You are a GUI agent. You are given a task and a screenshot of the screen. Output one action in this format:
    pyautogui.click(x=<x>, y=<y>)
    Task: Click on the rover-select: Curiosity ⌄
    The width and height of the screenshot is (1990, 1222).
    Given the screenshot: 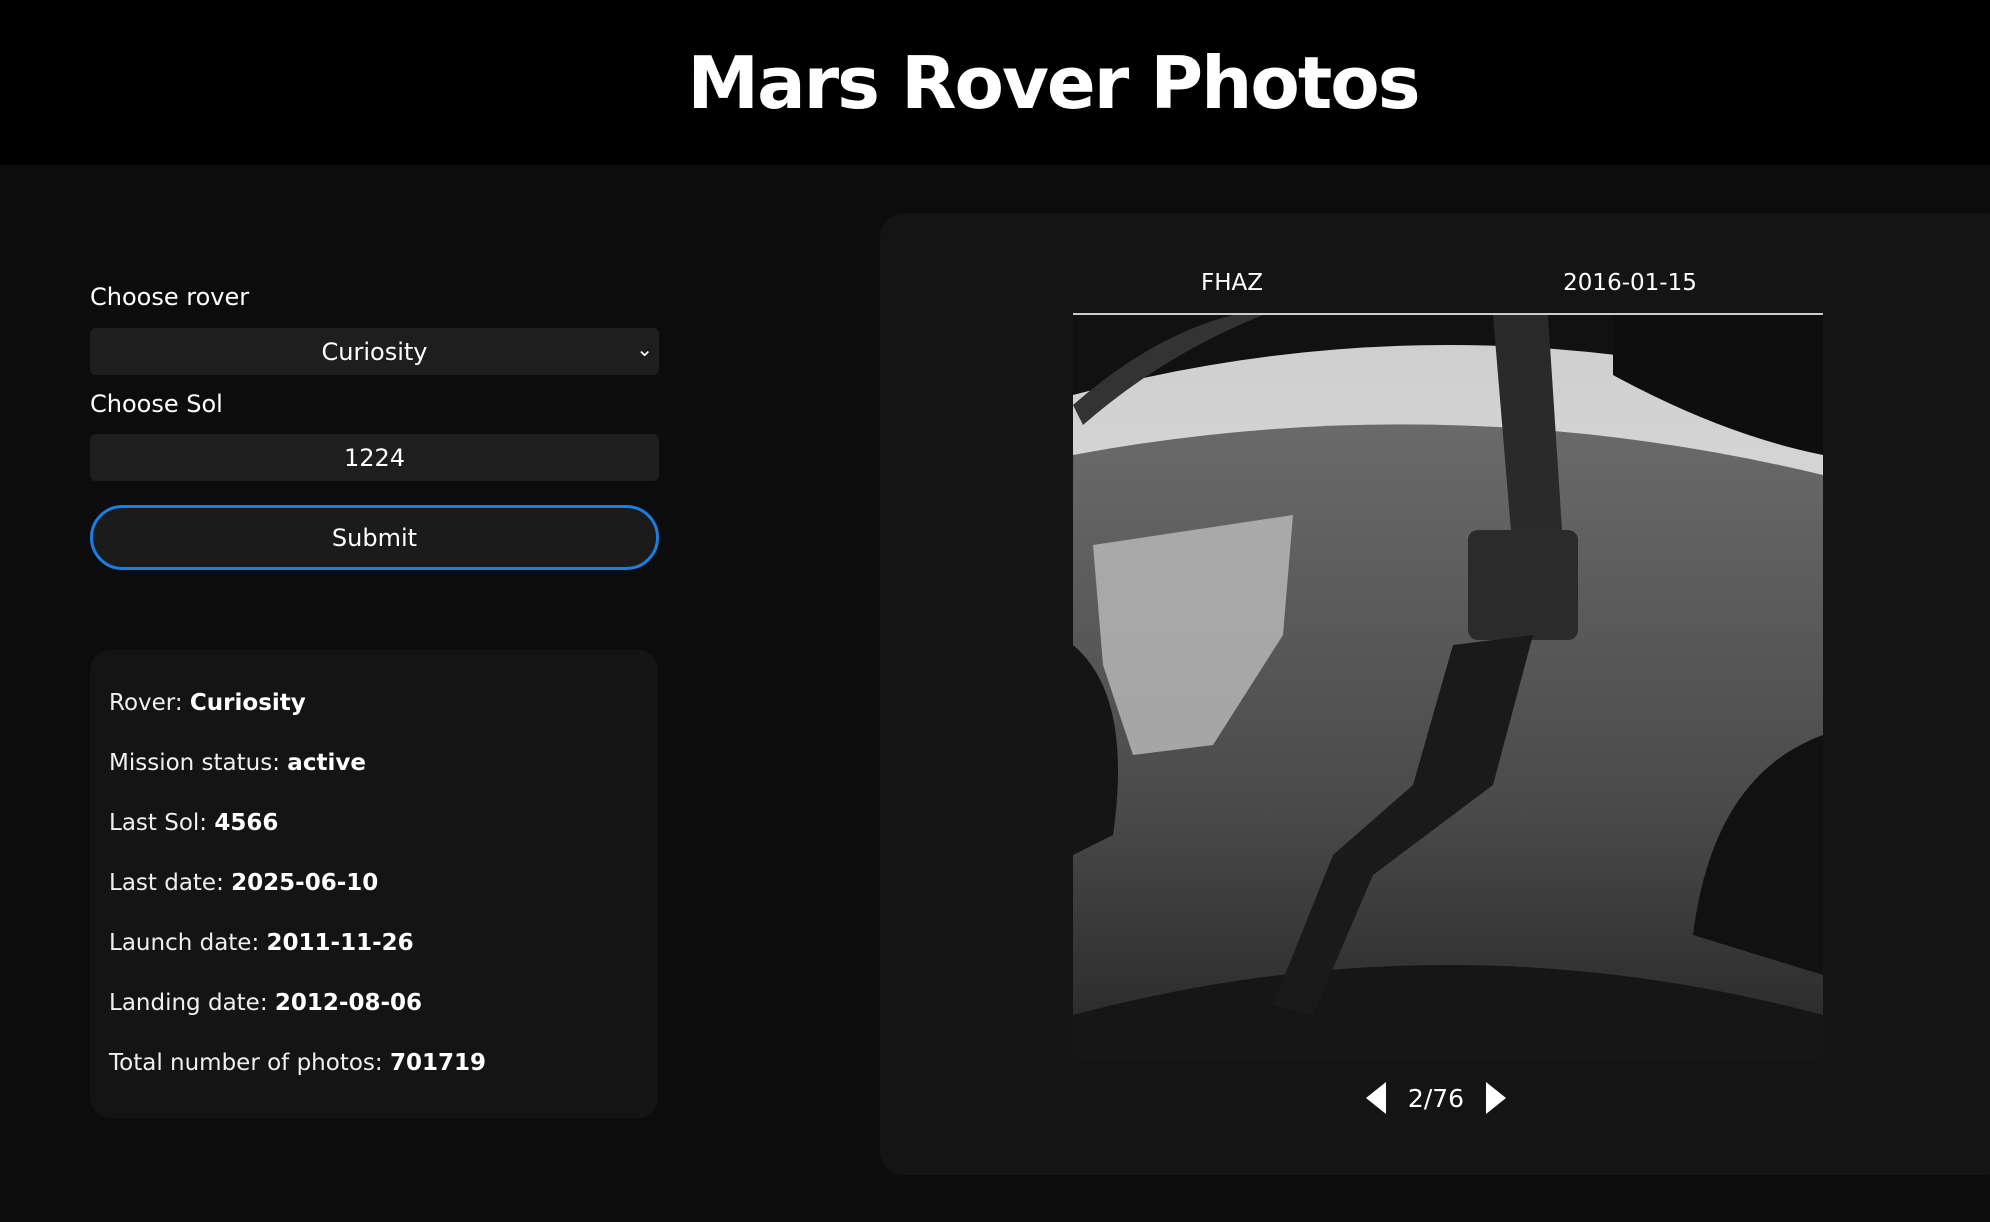 What is the action you would take?
    pyautogui.click(x=374, y=351)
    